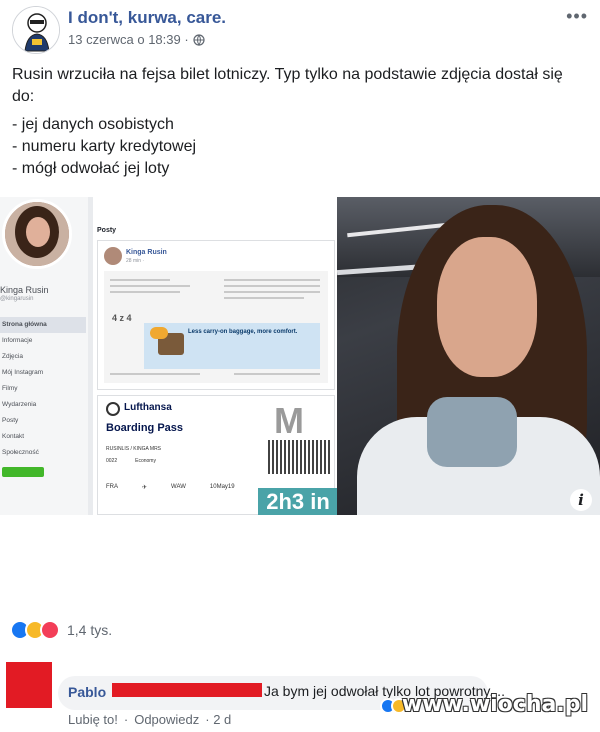 Image resolution: width=600 pixels, height=732 pixels. I want to click on more-options-icon: •••, so click(577, 16).